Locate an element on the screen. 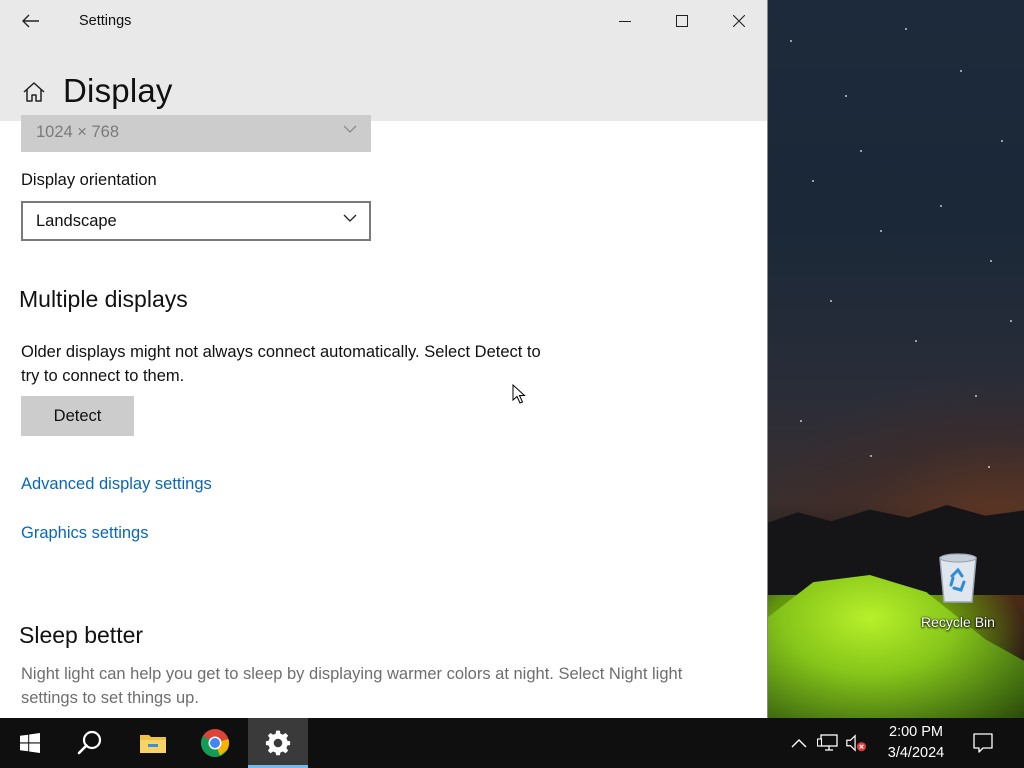  volume-muted-icon is located at coordinates (856, 743).